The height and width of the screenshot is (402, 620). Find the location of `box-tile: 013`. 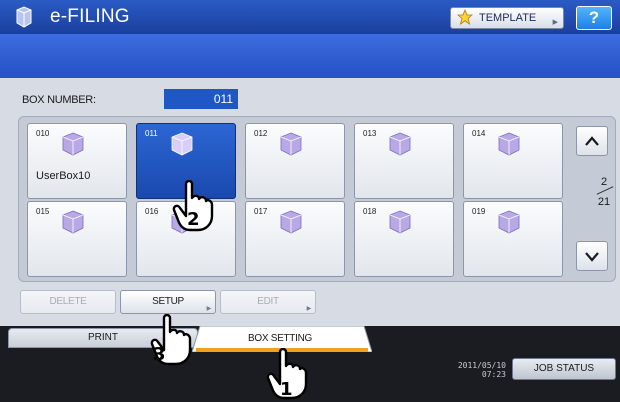

box-tile: 013 is located at coordinates (404, 161).